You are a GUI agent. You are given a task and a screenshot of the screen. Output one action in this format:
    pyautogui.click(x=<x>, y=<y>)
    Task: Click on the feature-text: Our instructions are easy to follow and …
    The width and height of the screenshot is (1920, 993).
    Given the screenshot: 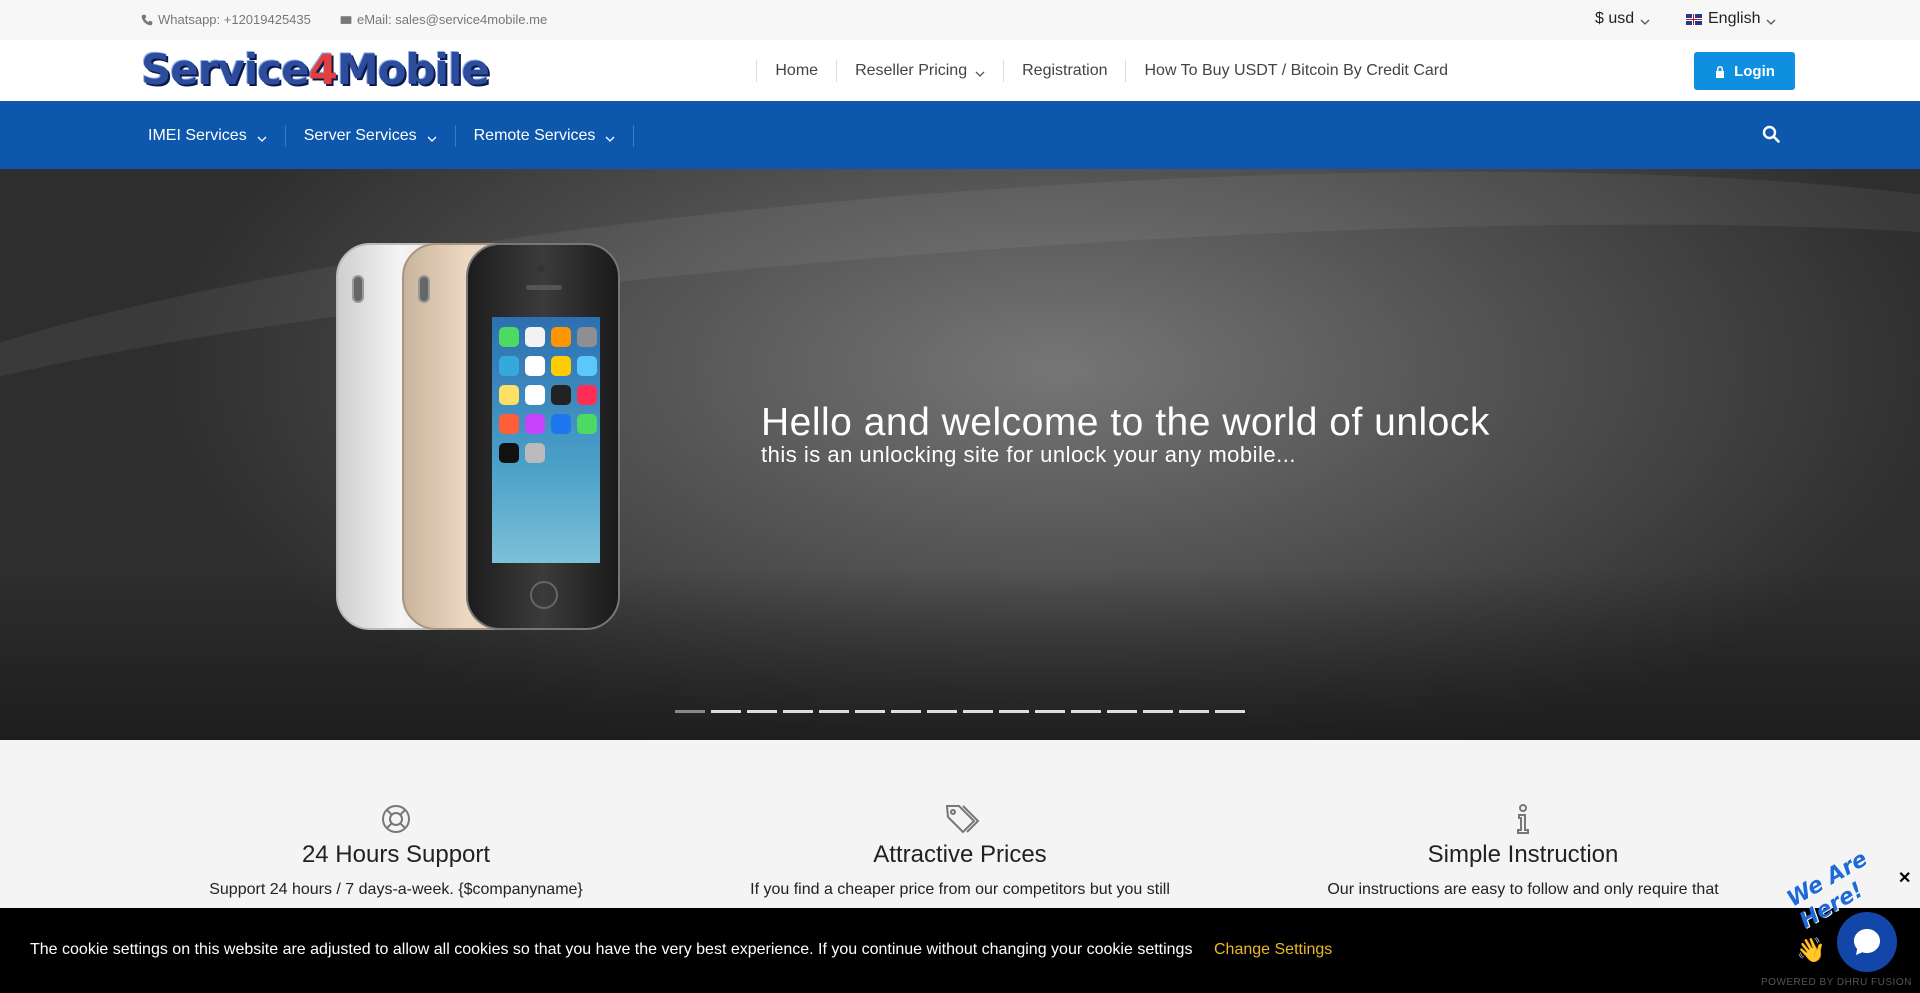 What is the action you would take?
    pyautogui.click(x=1523, y=889)
    